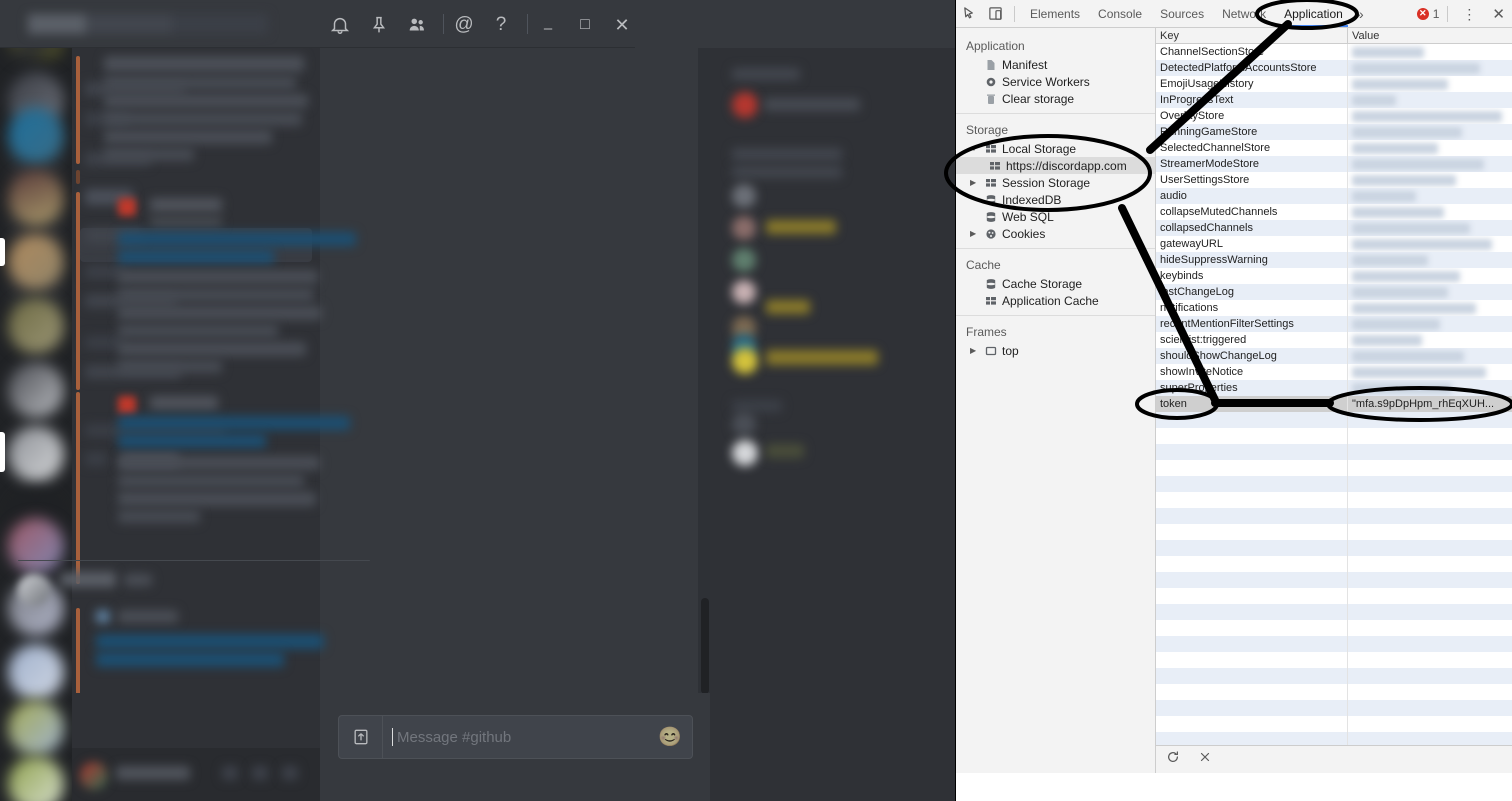  I want to click on table-row: UserSettingsStore, so click(1334, 180).